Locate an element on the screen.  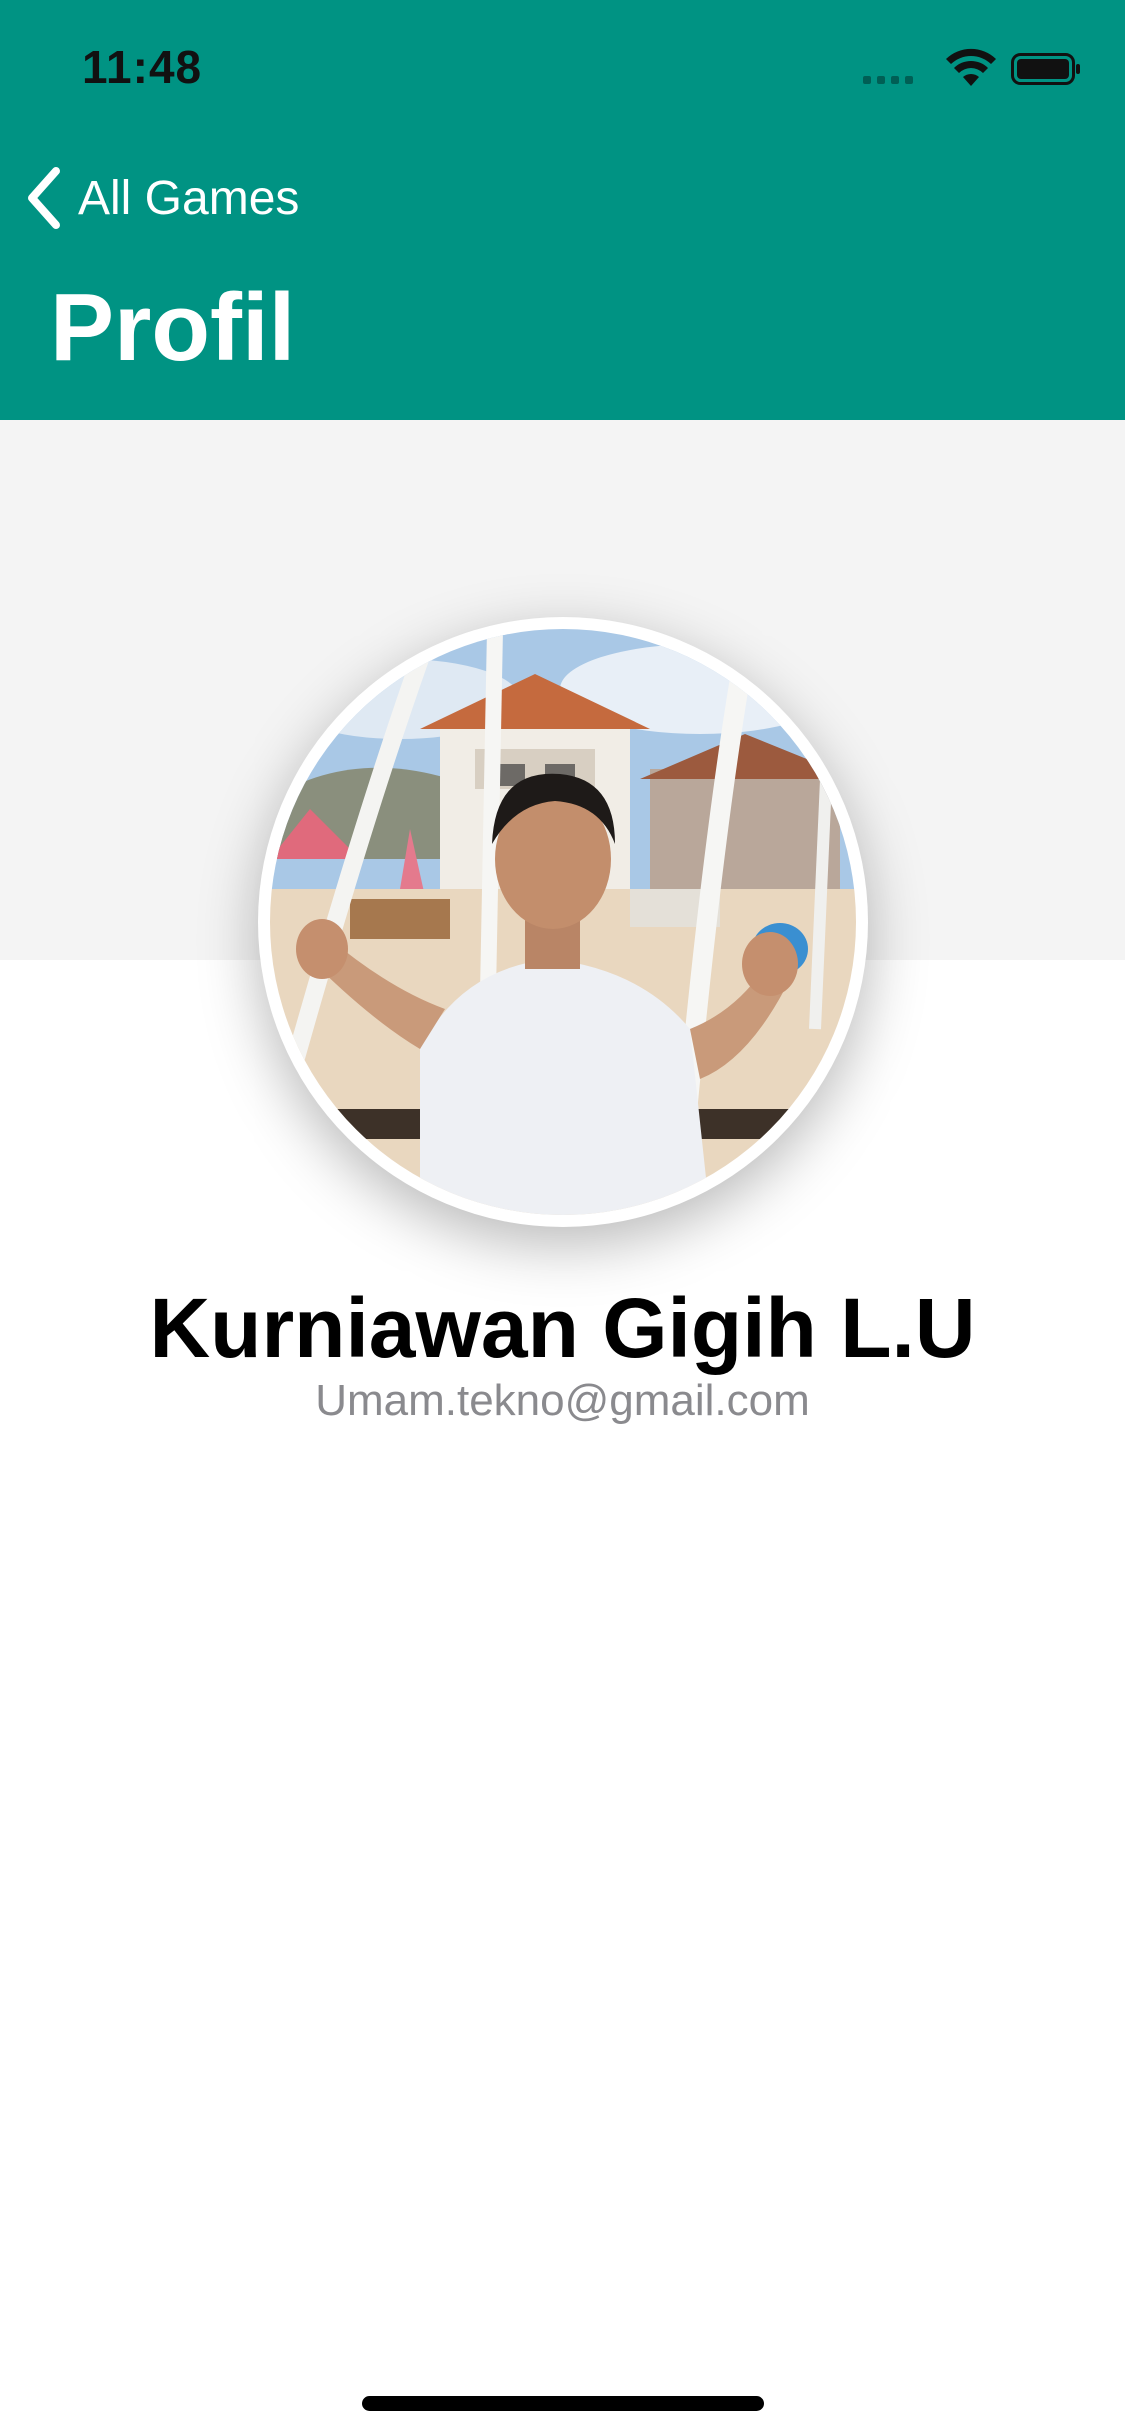
back-button-label: All Games is located at coordinates (189, 198).